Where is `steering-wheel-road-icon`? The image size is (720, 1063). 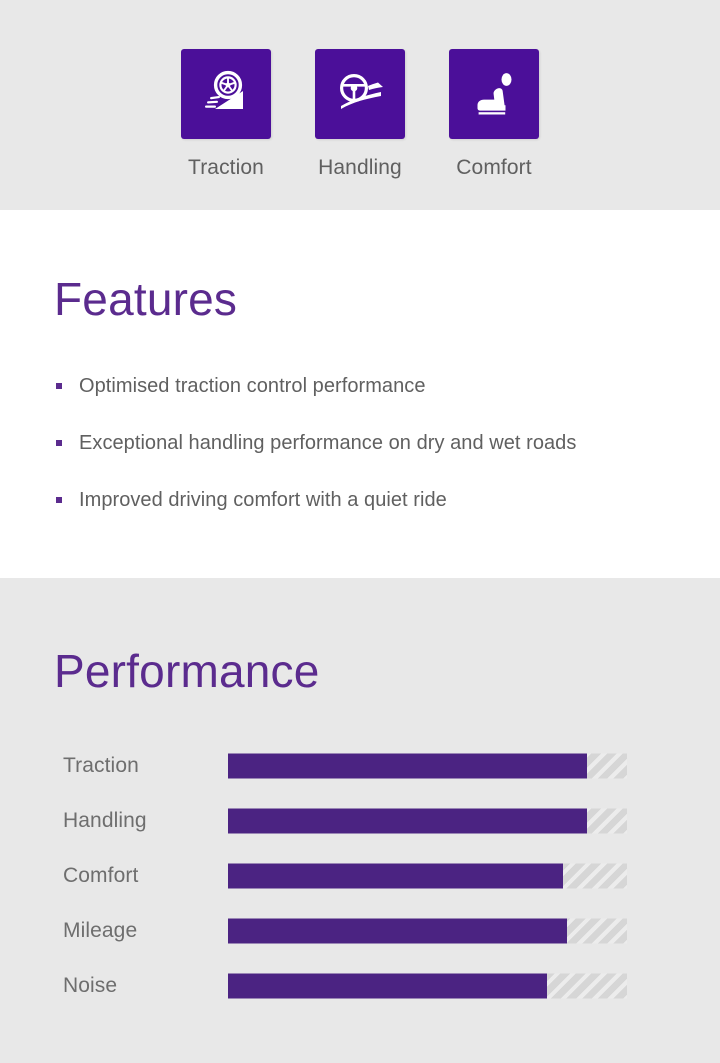
steering-wheel-road-icon is located at coordinates (360, 94).